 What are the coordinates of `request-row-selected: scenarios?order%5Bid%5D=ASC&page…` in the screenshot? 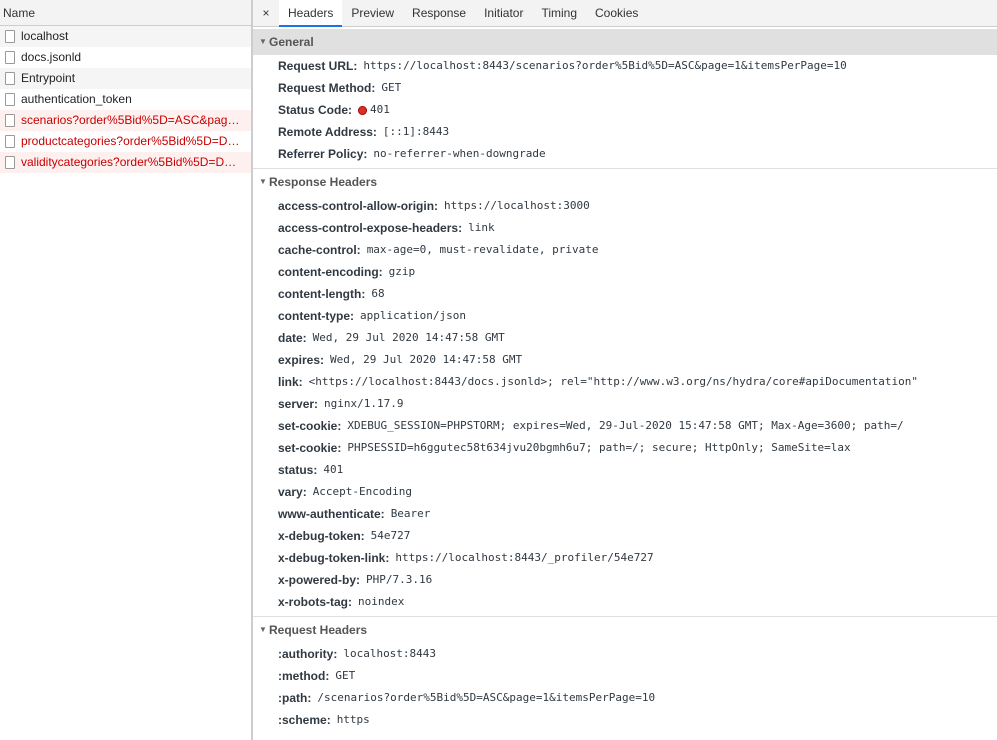 It's located at (125, 120).